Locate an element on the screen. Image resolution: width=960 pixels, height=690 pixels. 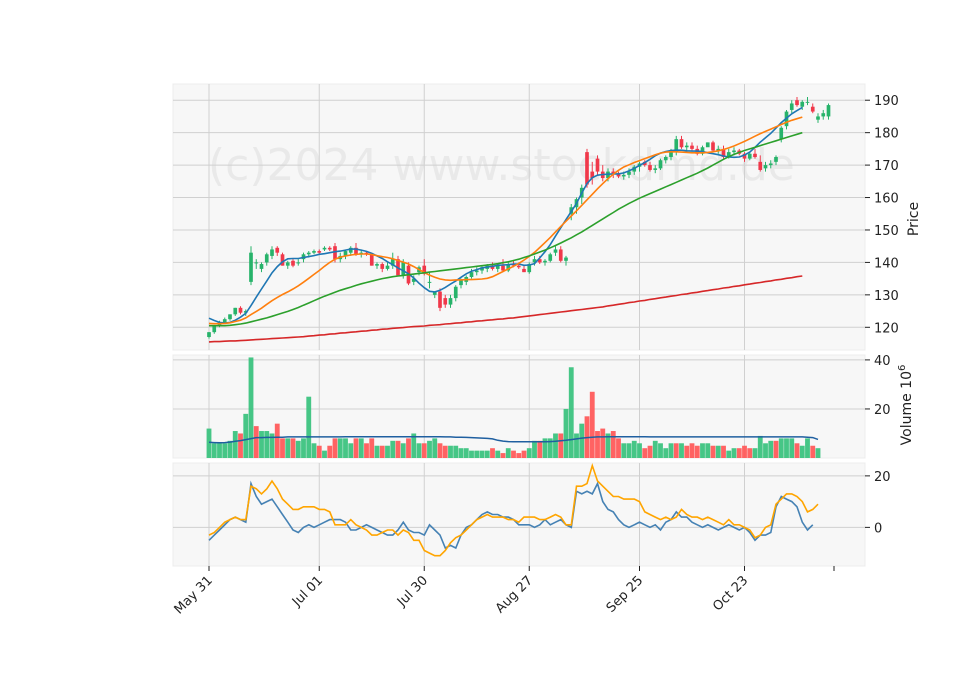
volume-axis-title-text: Volume 10 is located at coordinates (907, 408).